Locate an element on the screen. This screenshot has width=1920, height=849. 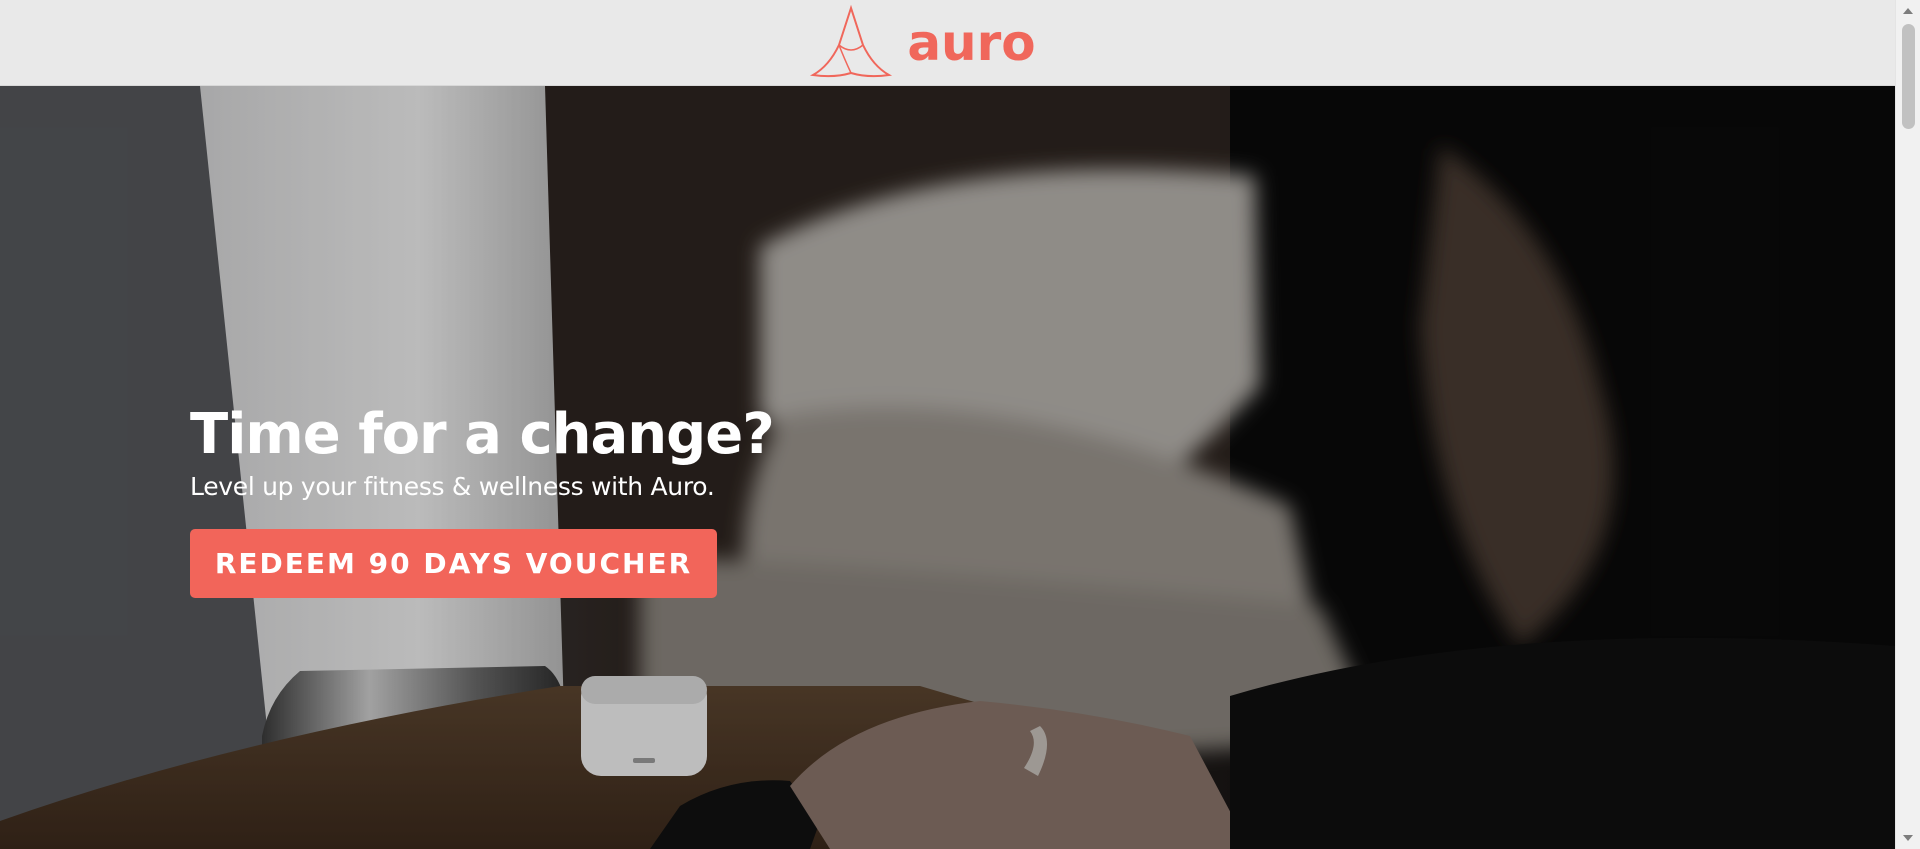
logo-wordmark: auro is located at coordinates (971, 42).